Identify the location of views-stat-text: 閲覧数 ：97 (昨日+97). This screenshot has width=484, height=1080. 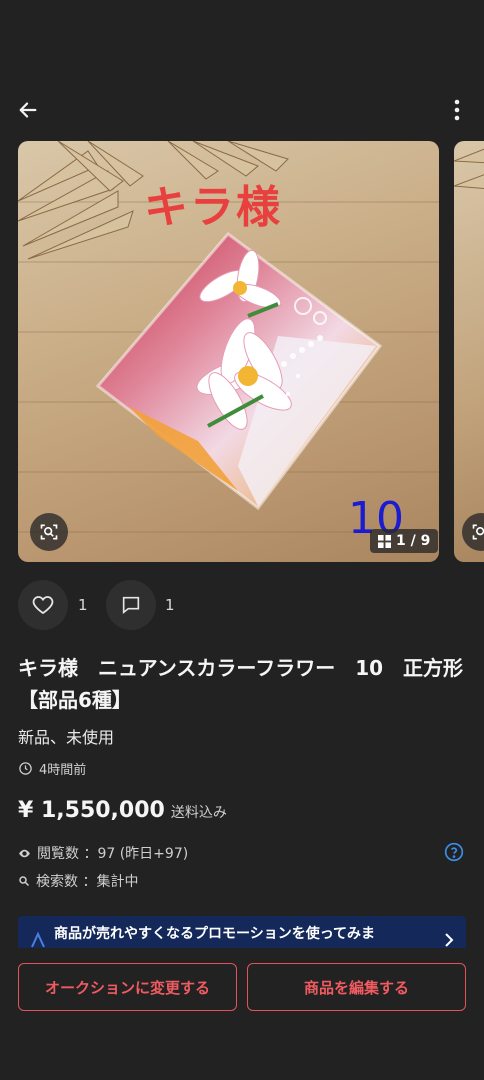
(113, 854).